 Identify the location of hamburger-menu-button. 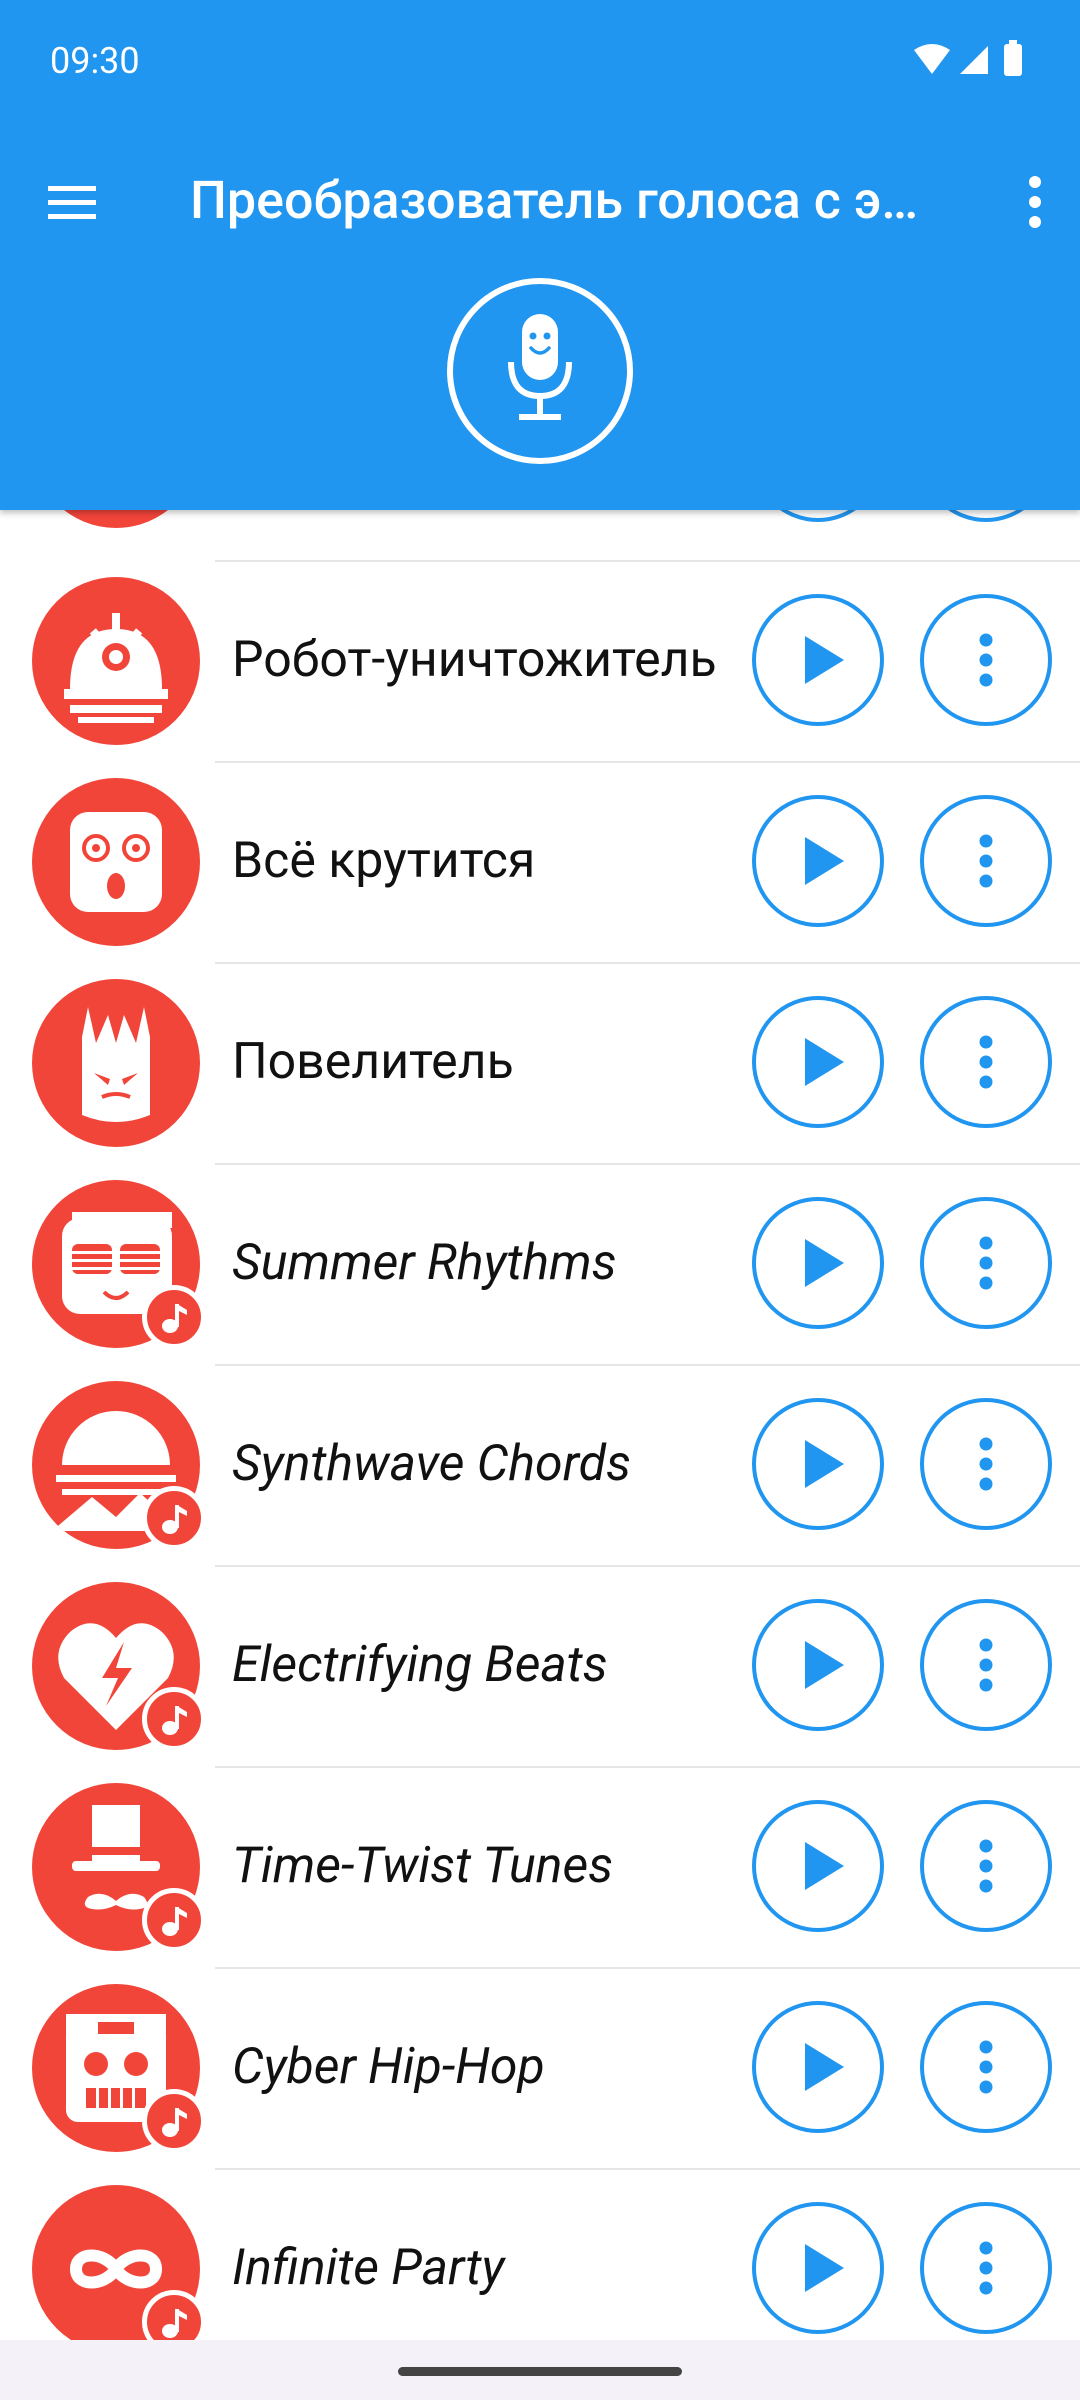
(72, 202).